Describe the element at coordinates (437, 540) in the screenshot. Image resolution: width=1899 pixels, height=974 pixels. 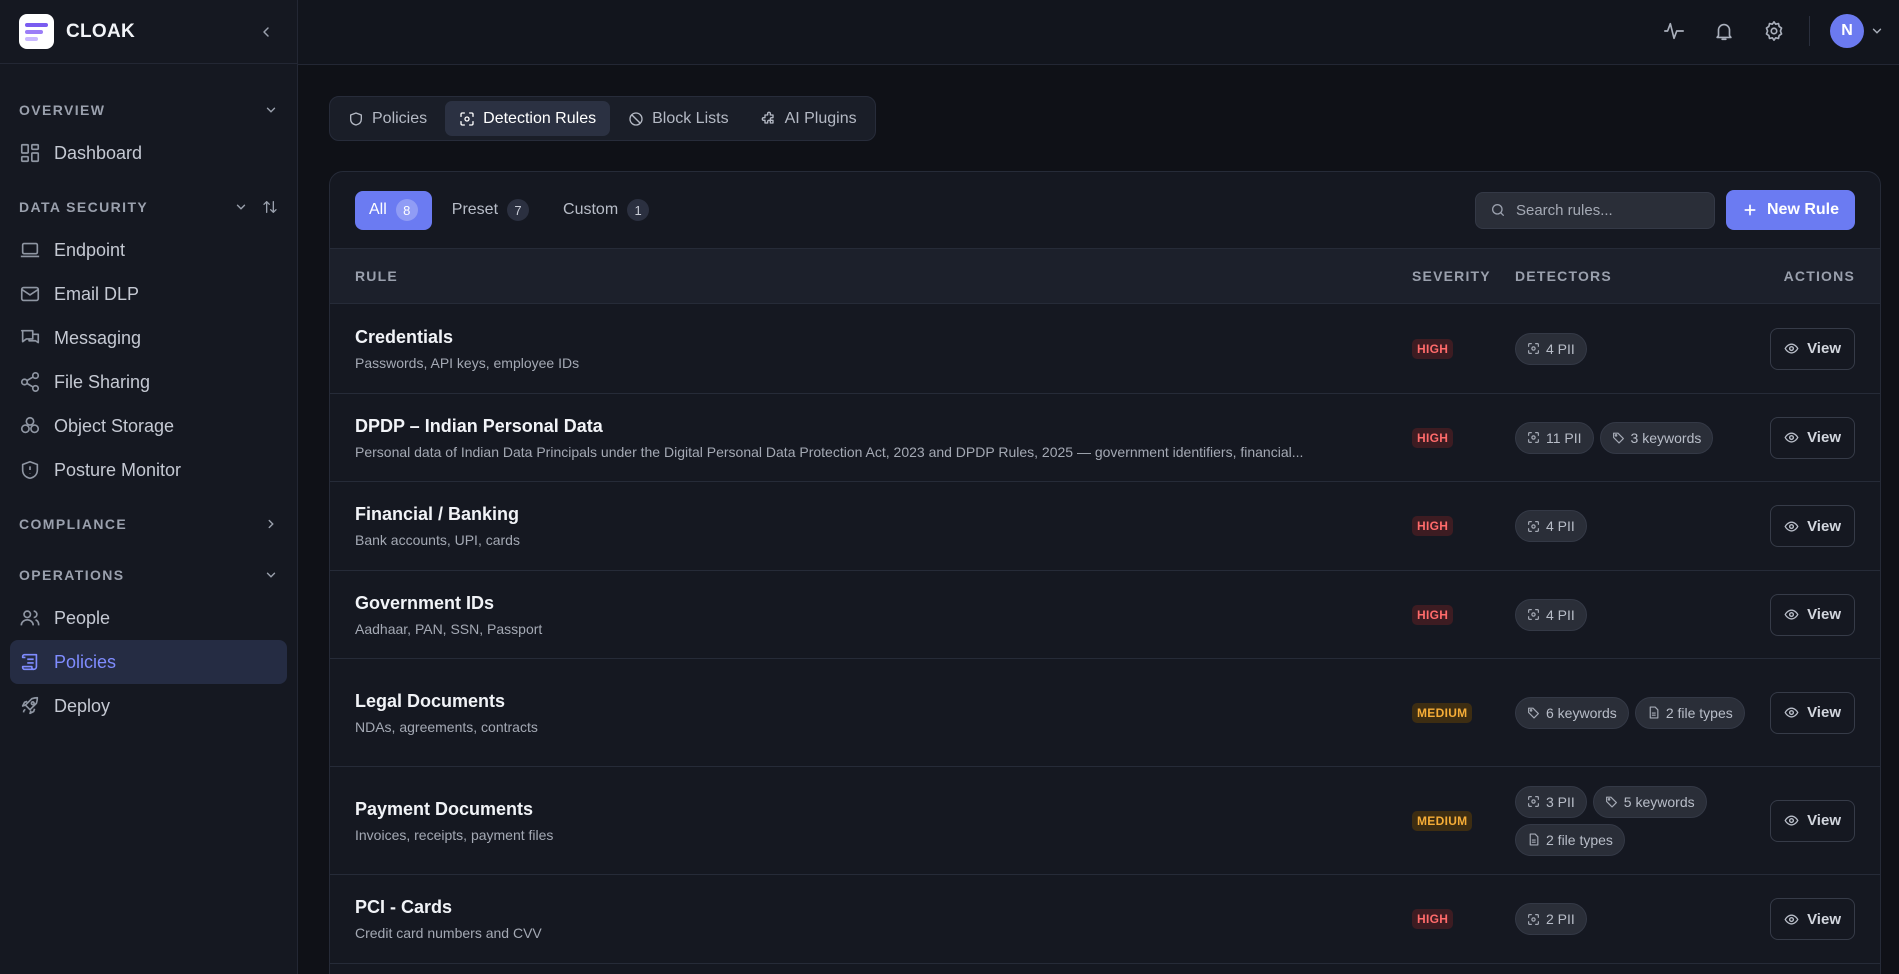
I see `rule-description: Bank accounts, UPI, cards` at that location.